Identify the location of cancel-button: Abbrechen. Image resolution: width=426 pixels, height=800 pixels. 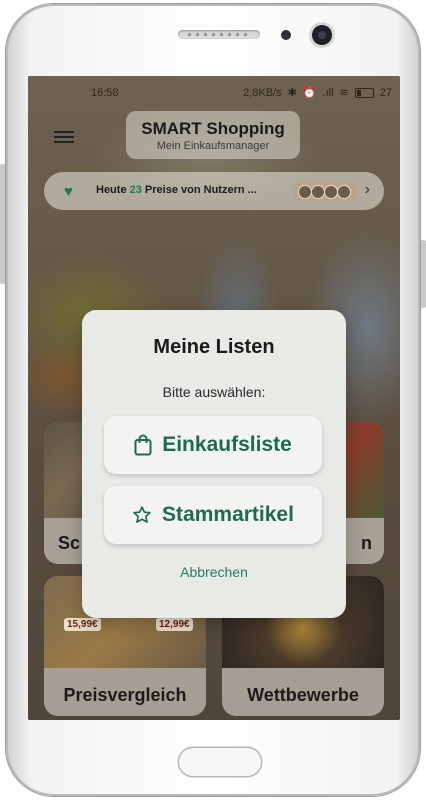
(214, 572).